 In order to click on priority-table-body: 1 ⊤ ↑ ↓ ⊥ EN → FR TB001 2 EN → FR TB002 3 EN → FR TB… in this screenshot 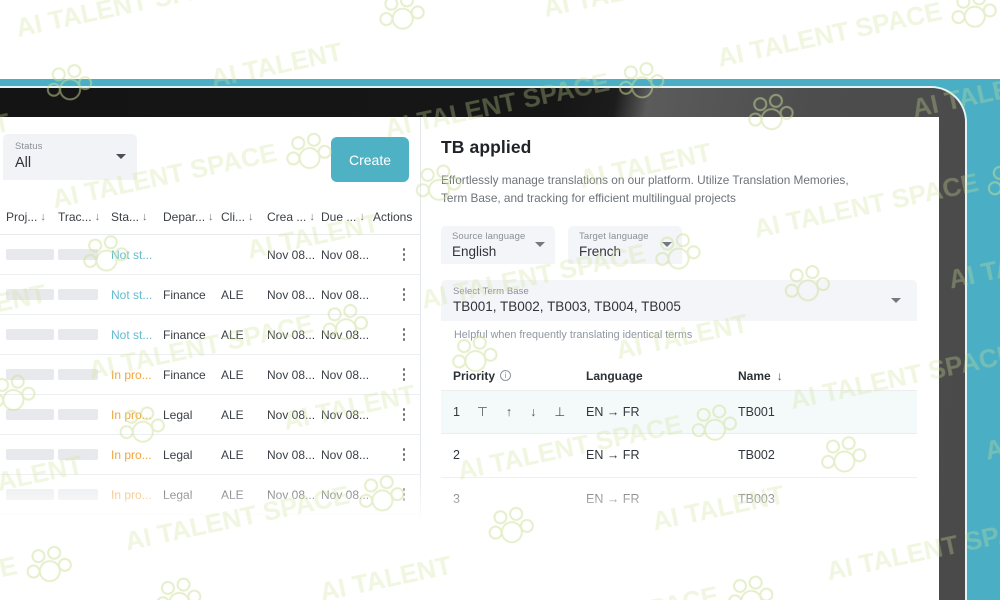, I will do `click(679, 455)`.